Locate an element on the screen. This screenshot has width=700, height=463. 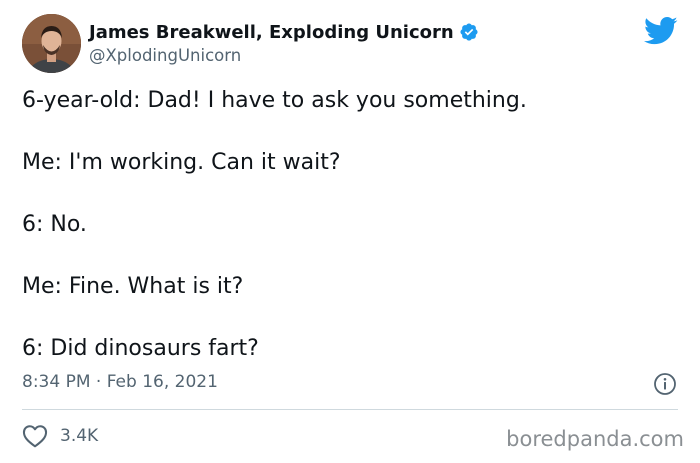
verified-badge-icon is located at coordinates (469, 32).